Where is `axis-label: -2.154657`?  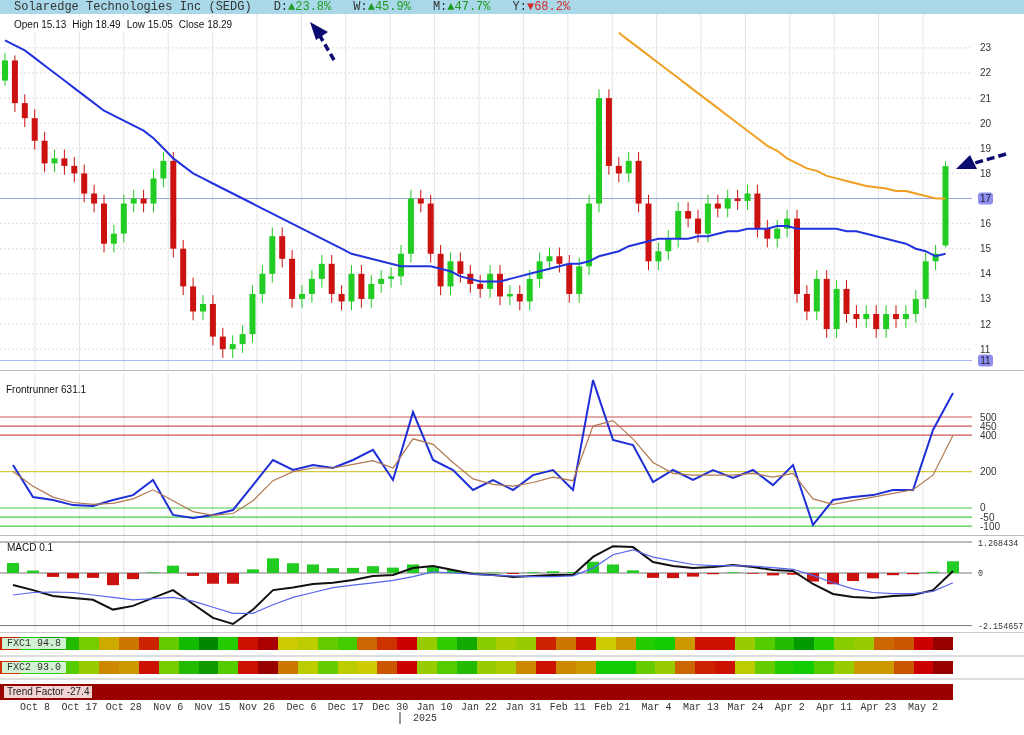 axis-label: -2.154657 is located at coordinates (1001, 627).